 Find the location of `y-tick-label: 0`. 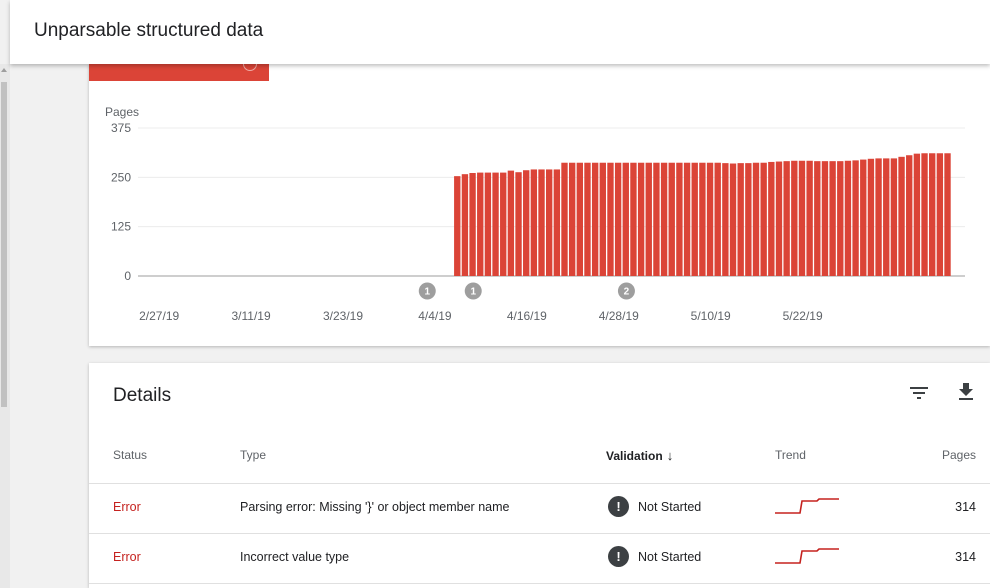

y-tick-label: 0 is located at coordinates (127, 276).